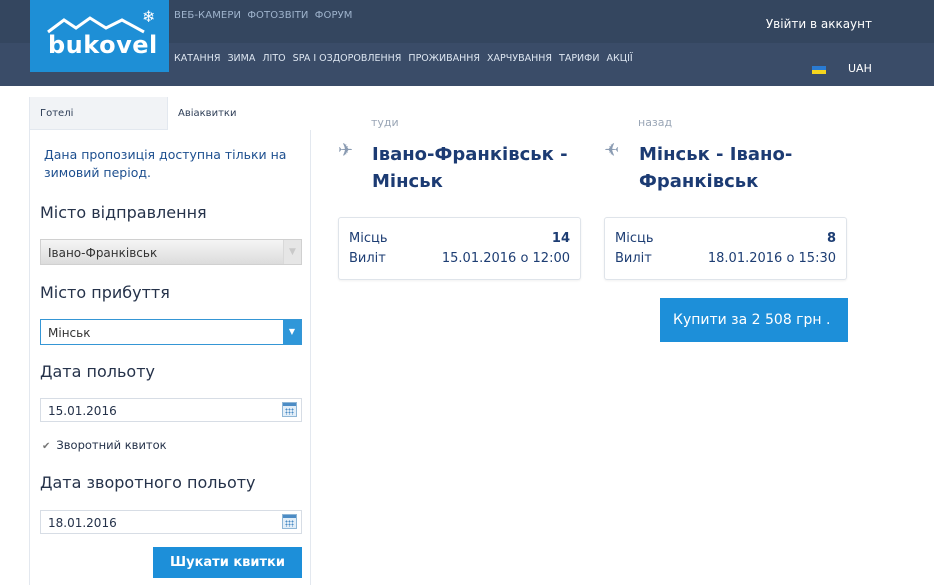 This screenshot has width=934, height=585. What do you see at coordinates (407, 181) in the screenshot?
I see `outbound-route-line2: Мінськ` at bounding box center [407, 181].